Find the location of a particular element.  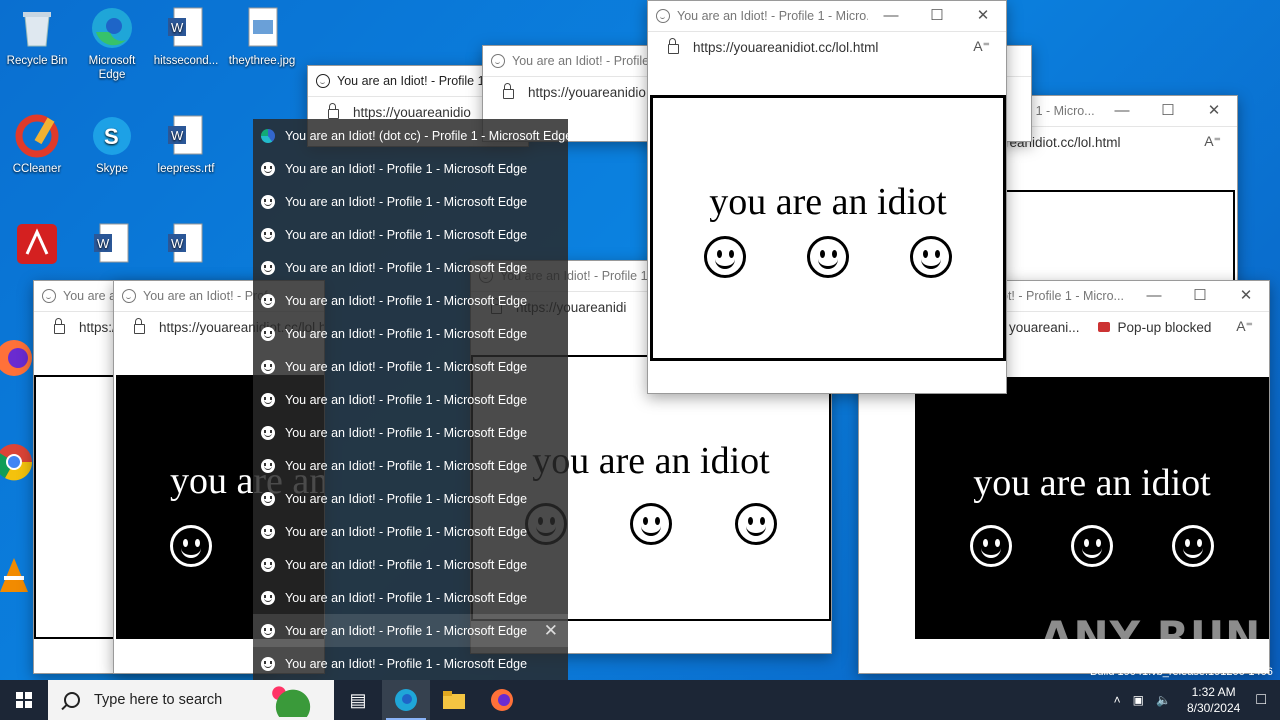

desktop-icon-label: theythree.jpg is located at coordinates (262, 61).